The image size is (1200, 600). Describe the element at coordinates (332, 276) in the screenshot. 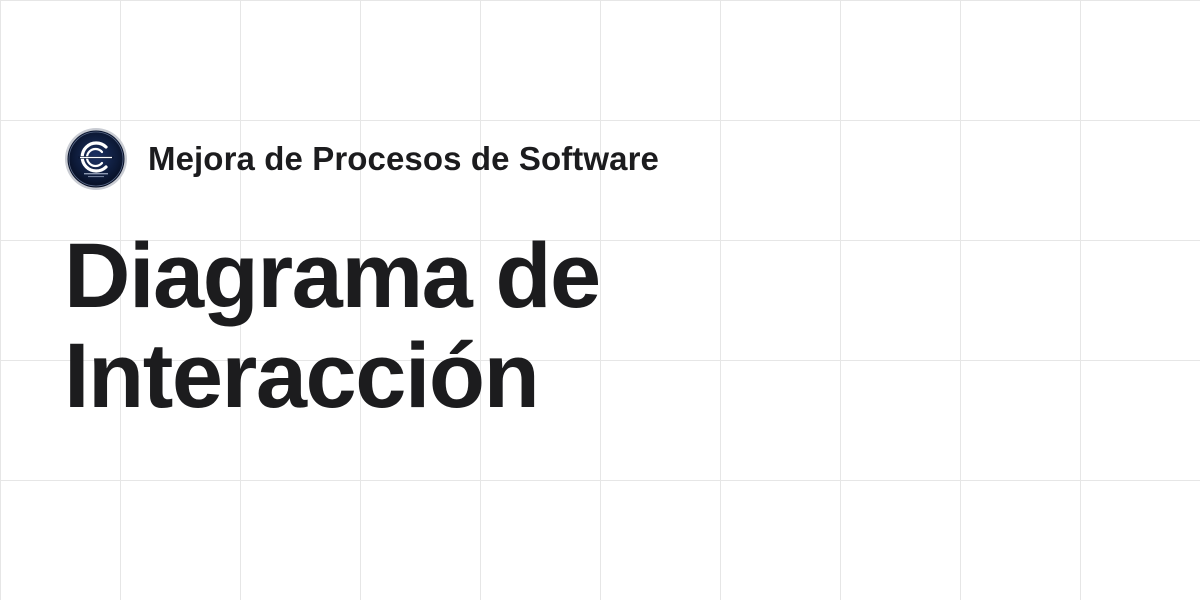

I see `page-title-line-1: Diagrama de` at that location.